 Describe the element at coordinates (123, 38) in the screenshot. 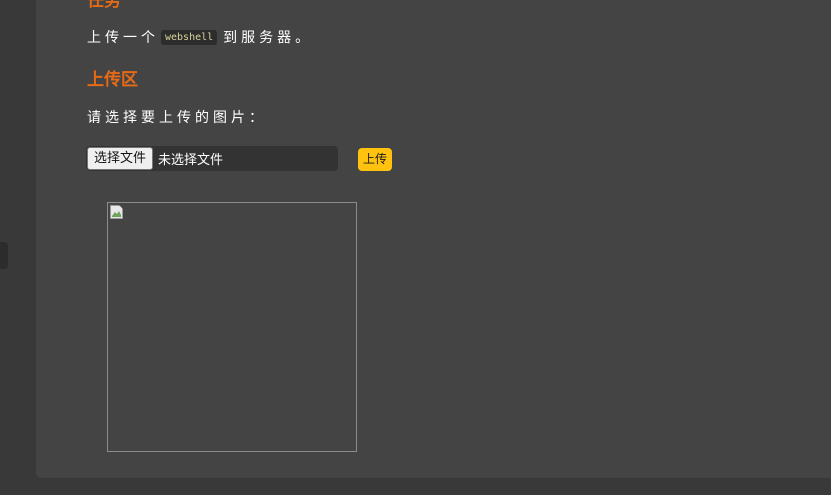

I see `task-text-before: 上传一个` at that location.